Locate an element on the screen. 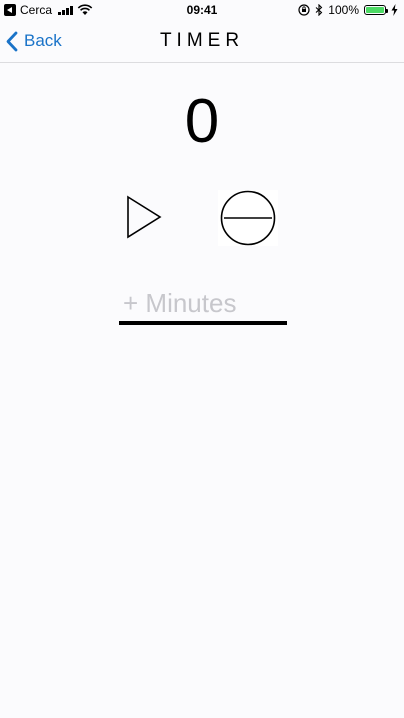 The height and width of the screenshot is (718, 404). page-title: TIMER is located at coordinates (202, 40).